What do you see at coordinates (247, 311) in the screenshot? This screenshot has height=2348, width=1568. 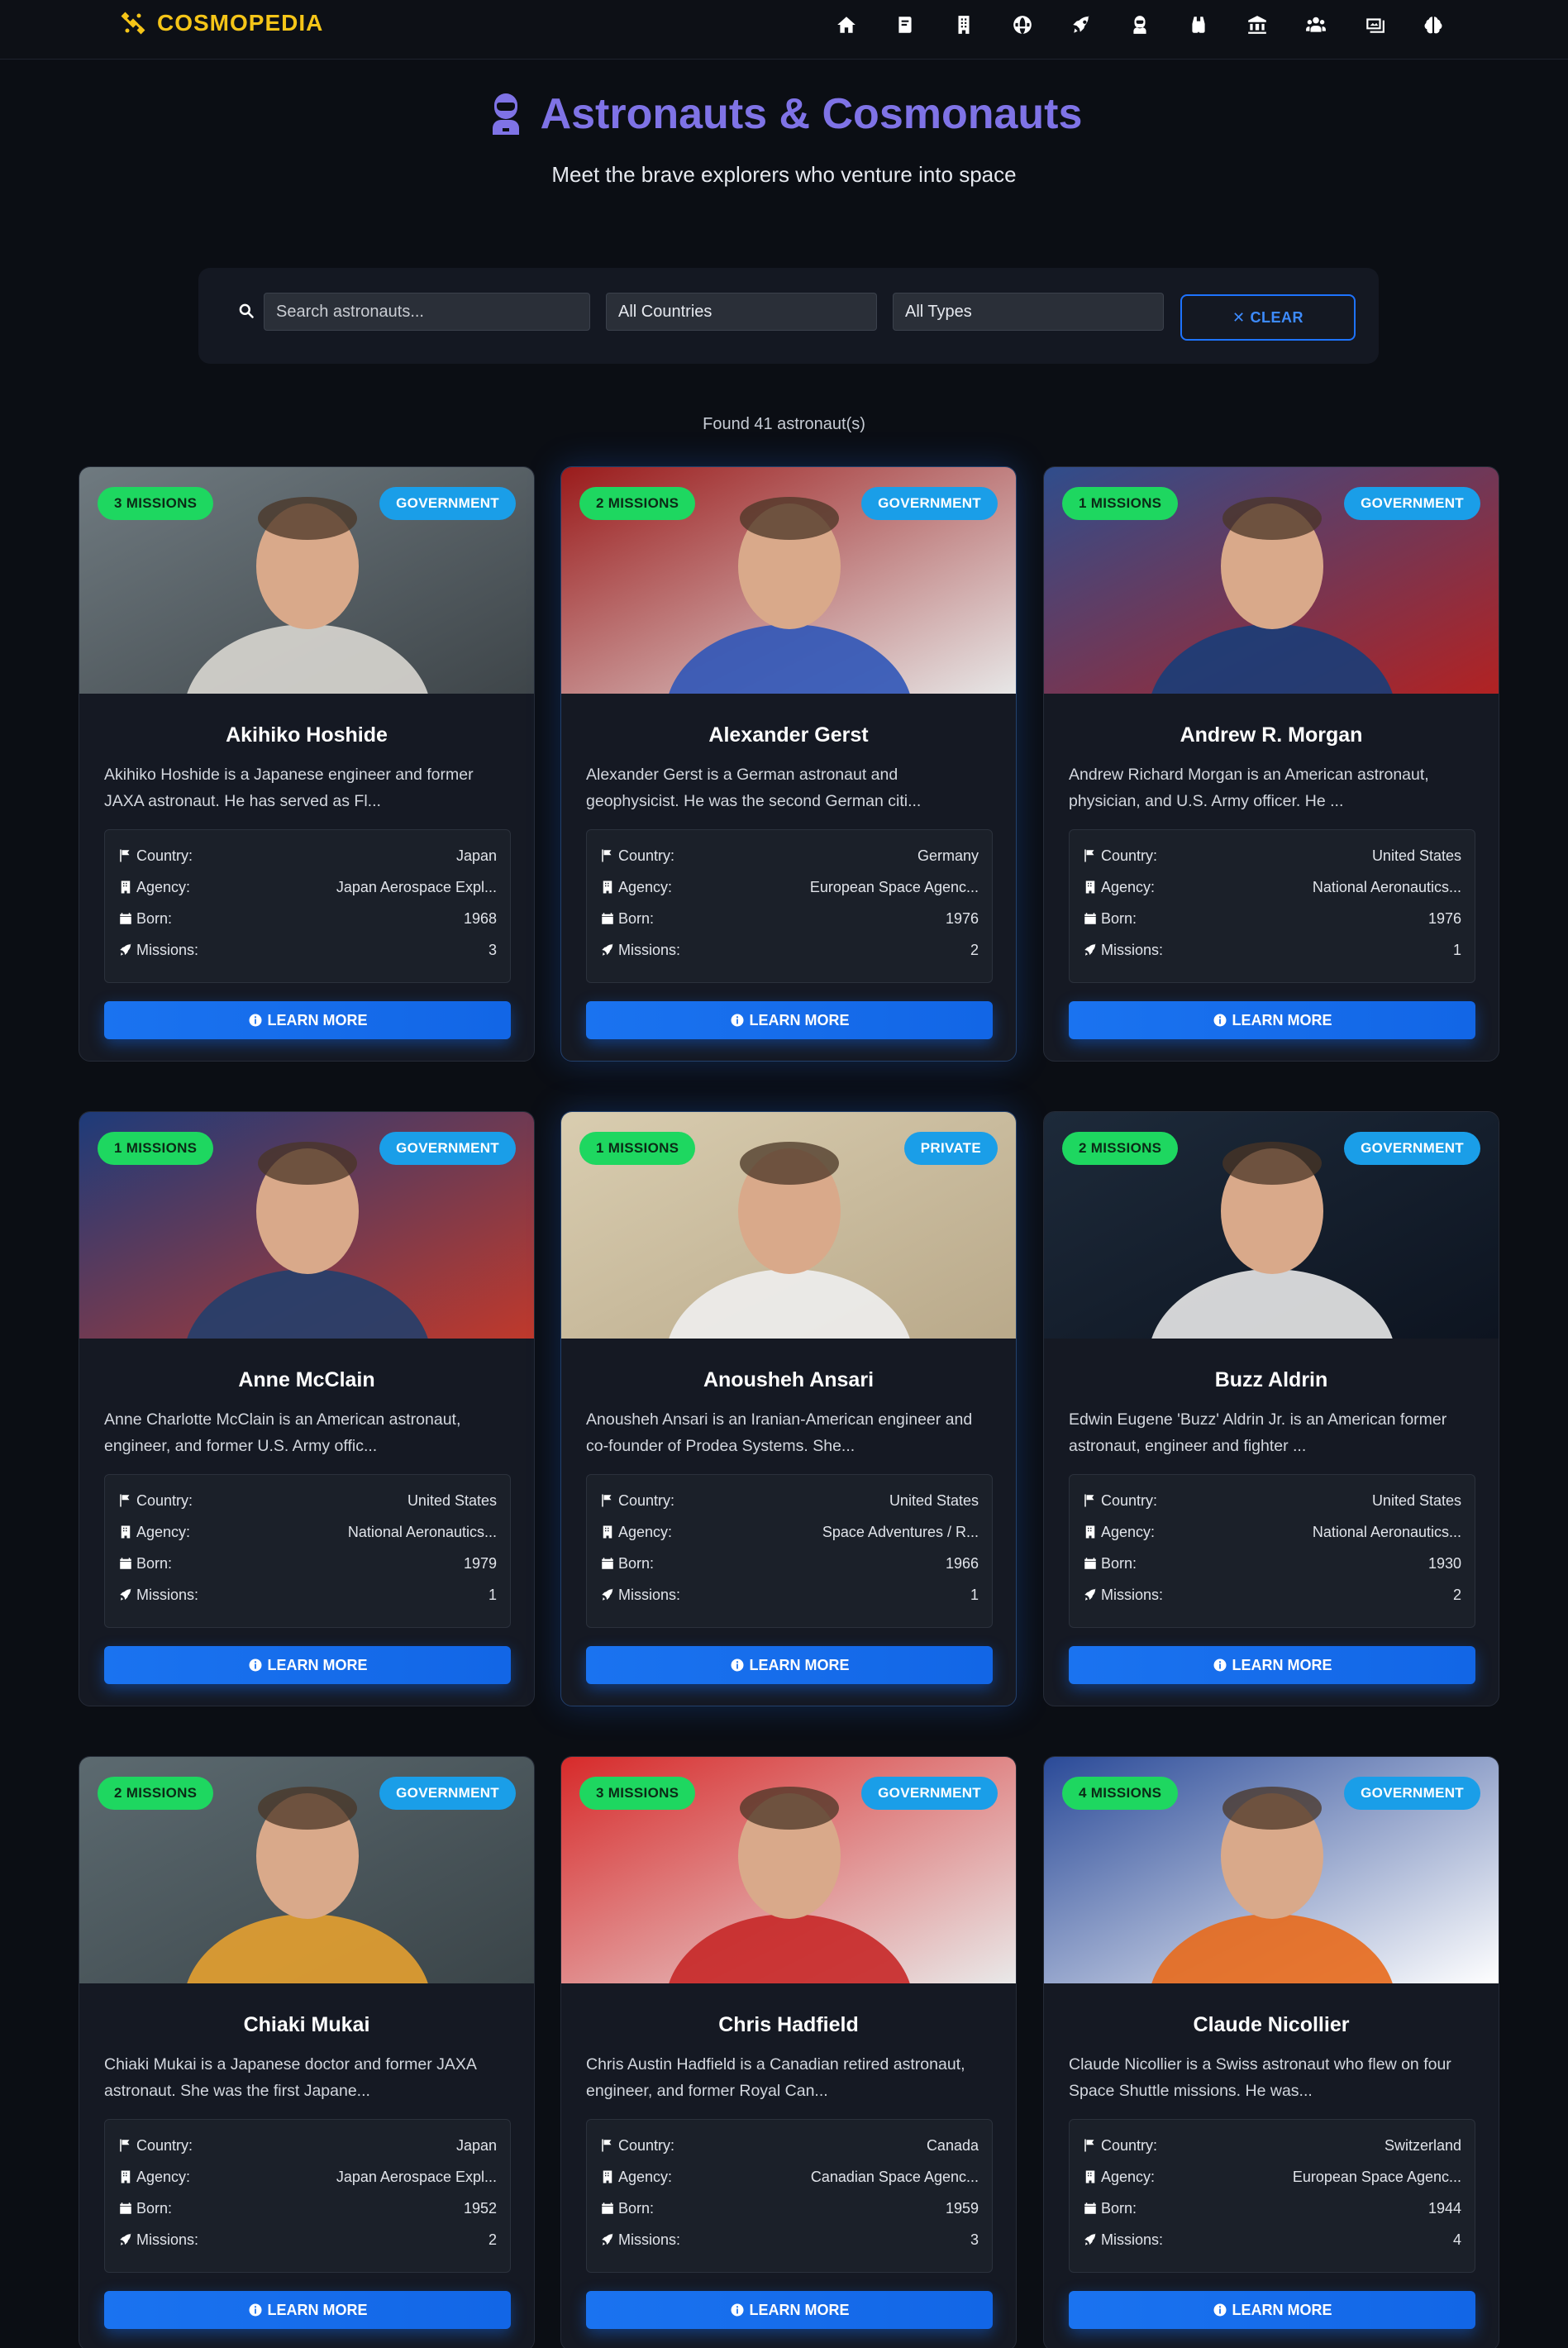 I see `search-icon` at bounding box center [247, 311].